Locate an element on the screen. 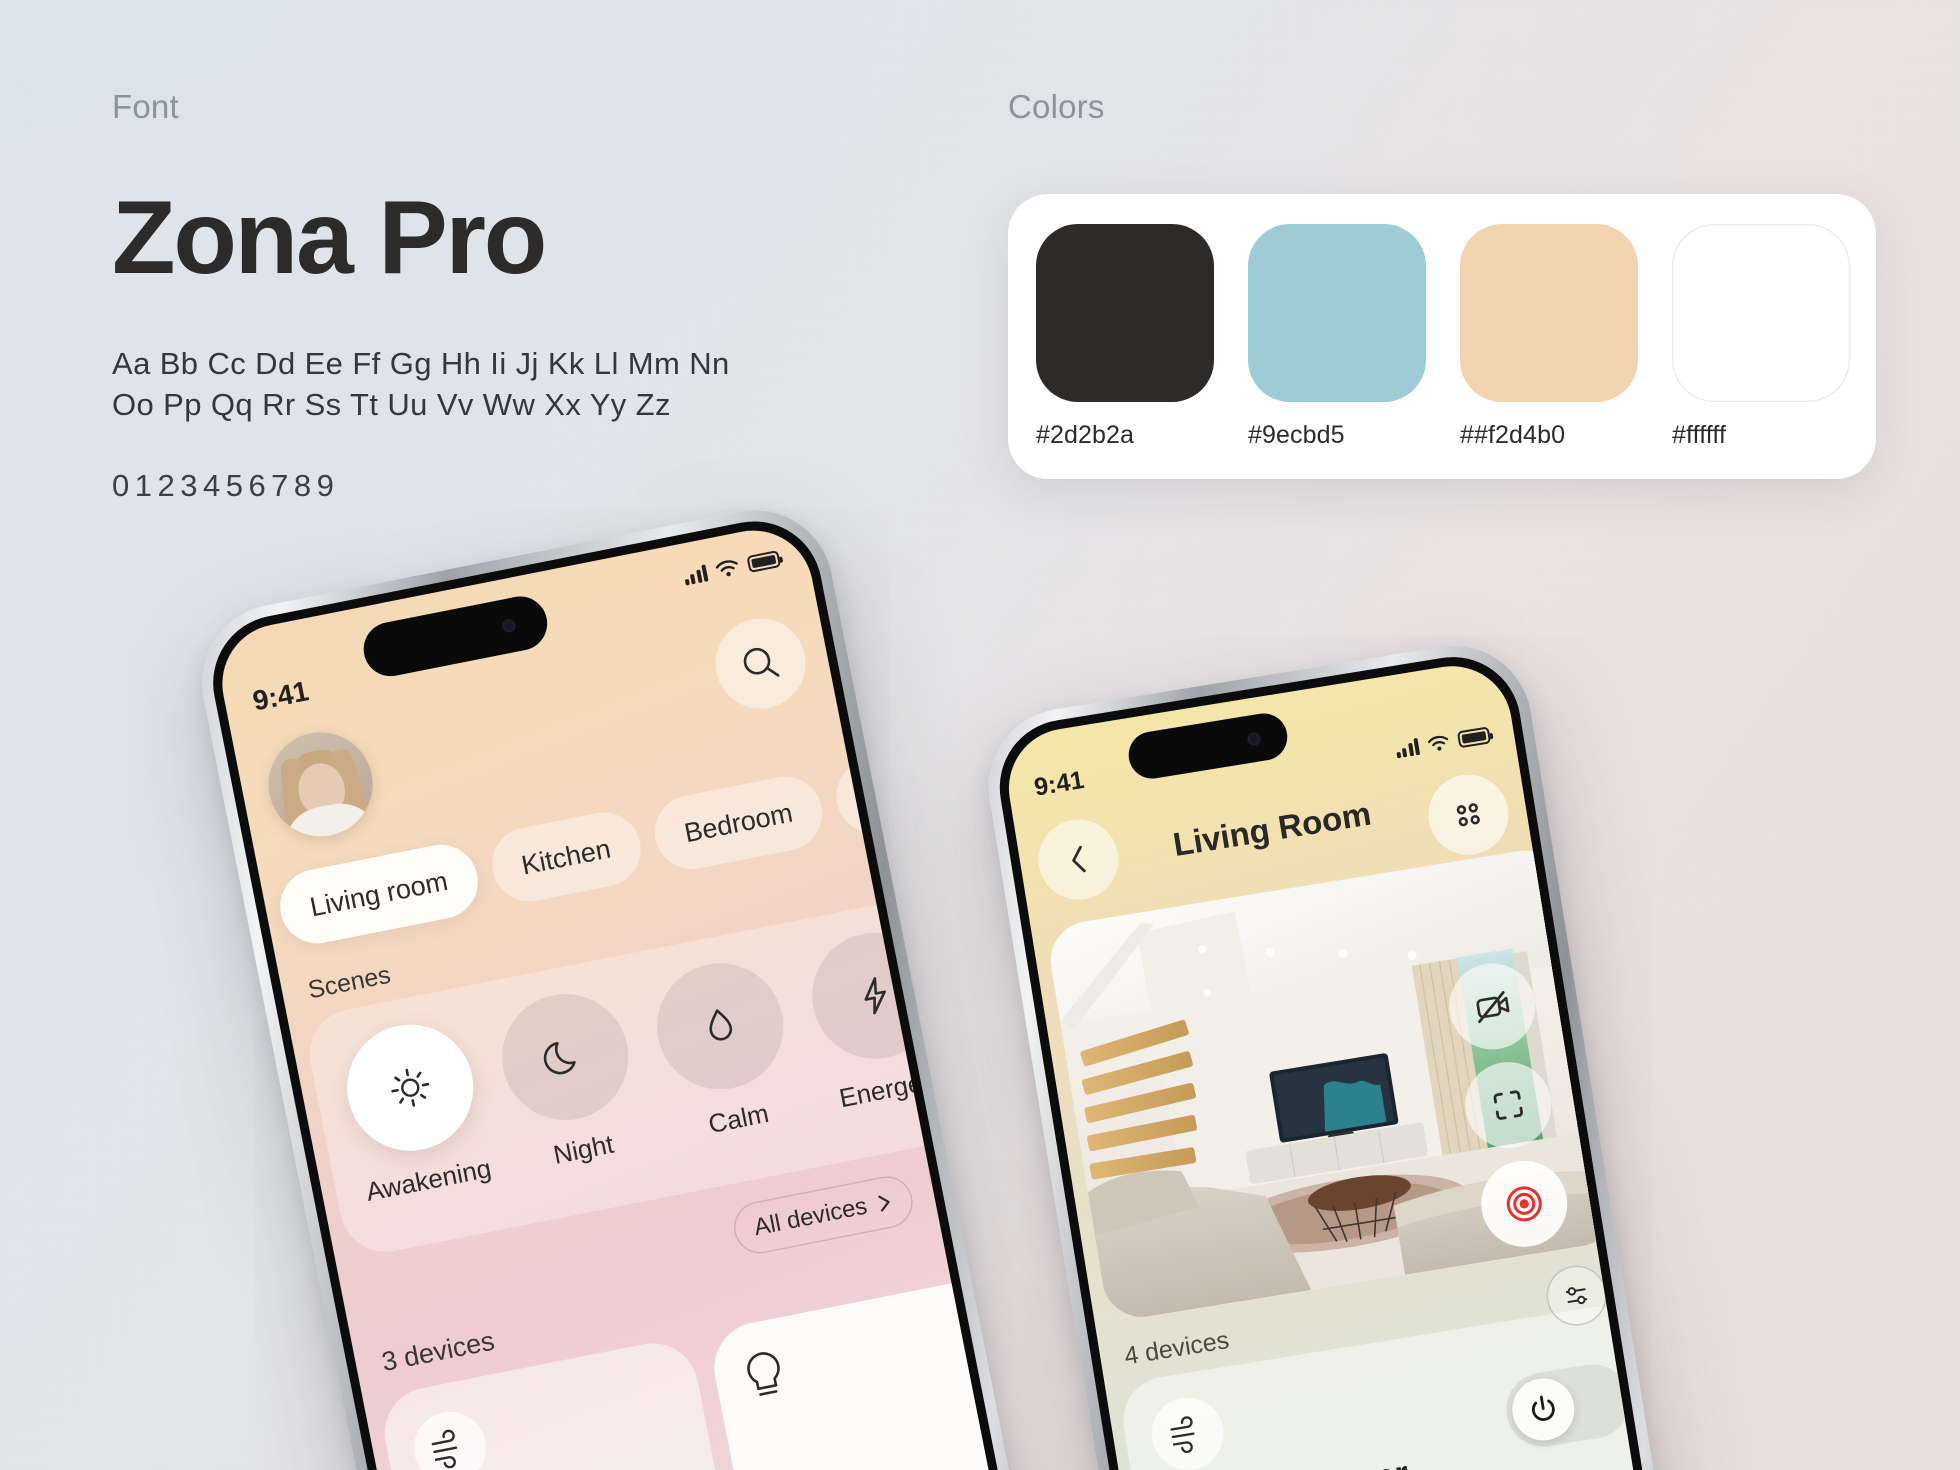 The height and width of the screenshot is (1470, 1960). device-count: 4 devices is located at coordinates (1177, 1348).